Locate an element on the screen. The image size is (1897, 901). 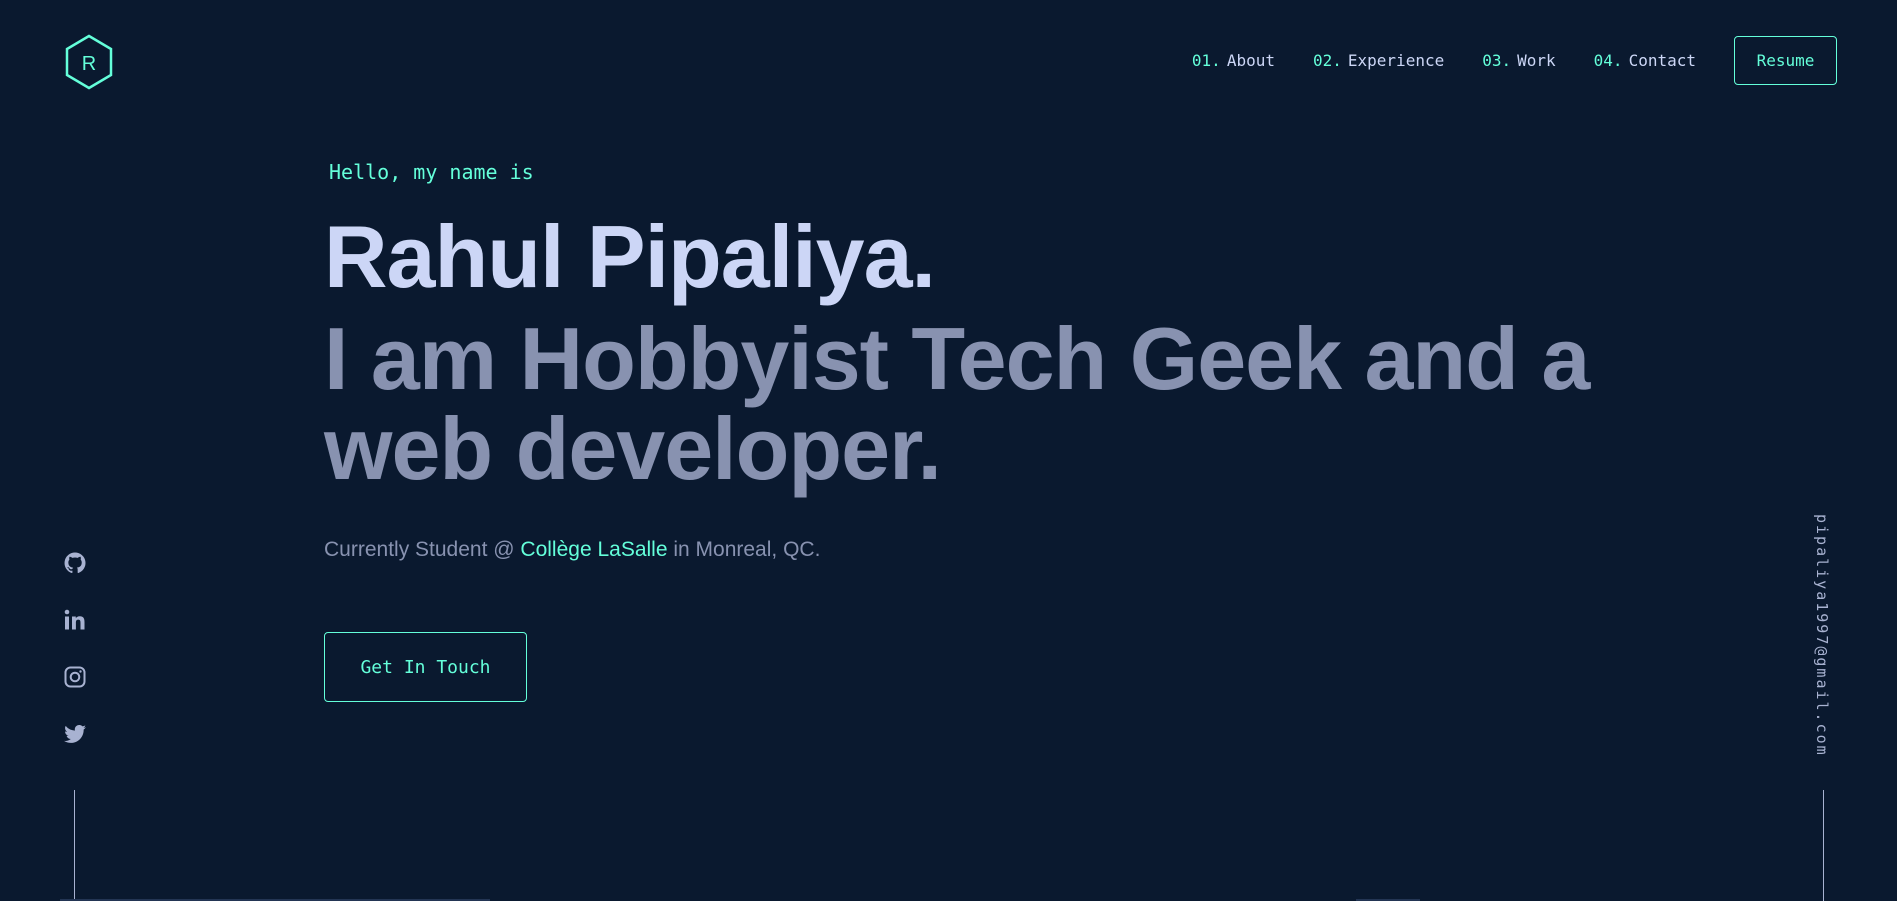
github-icon is located at coordinates (75, 562).